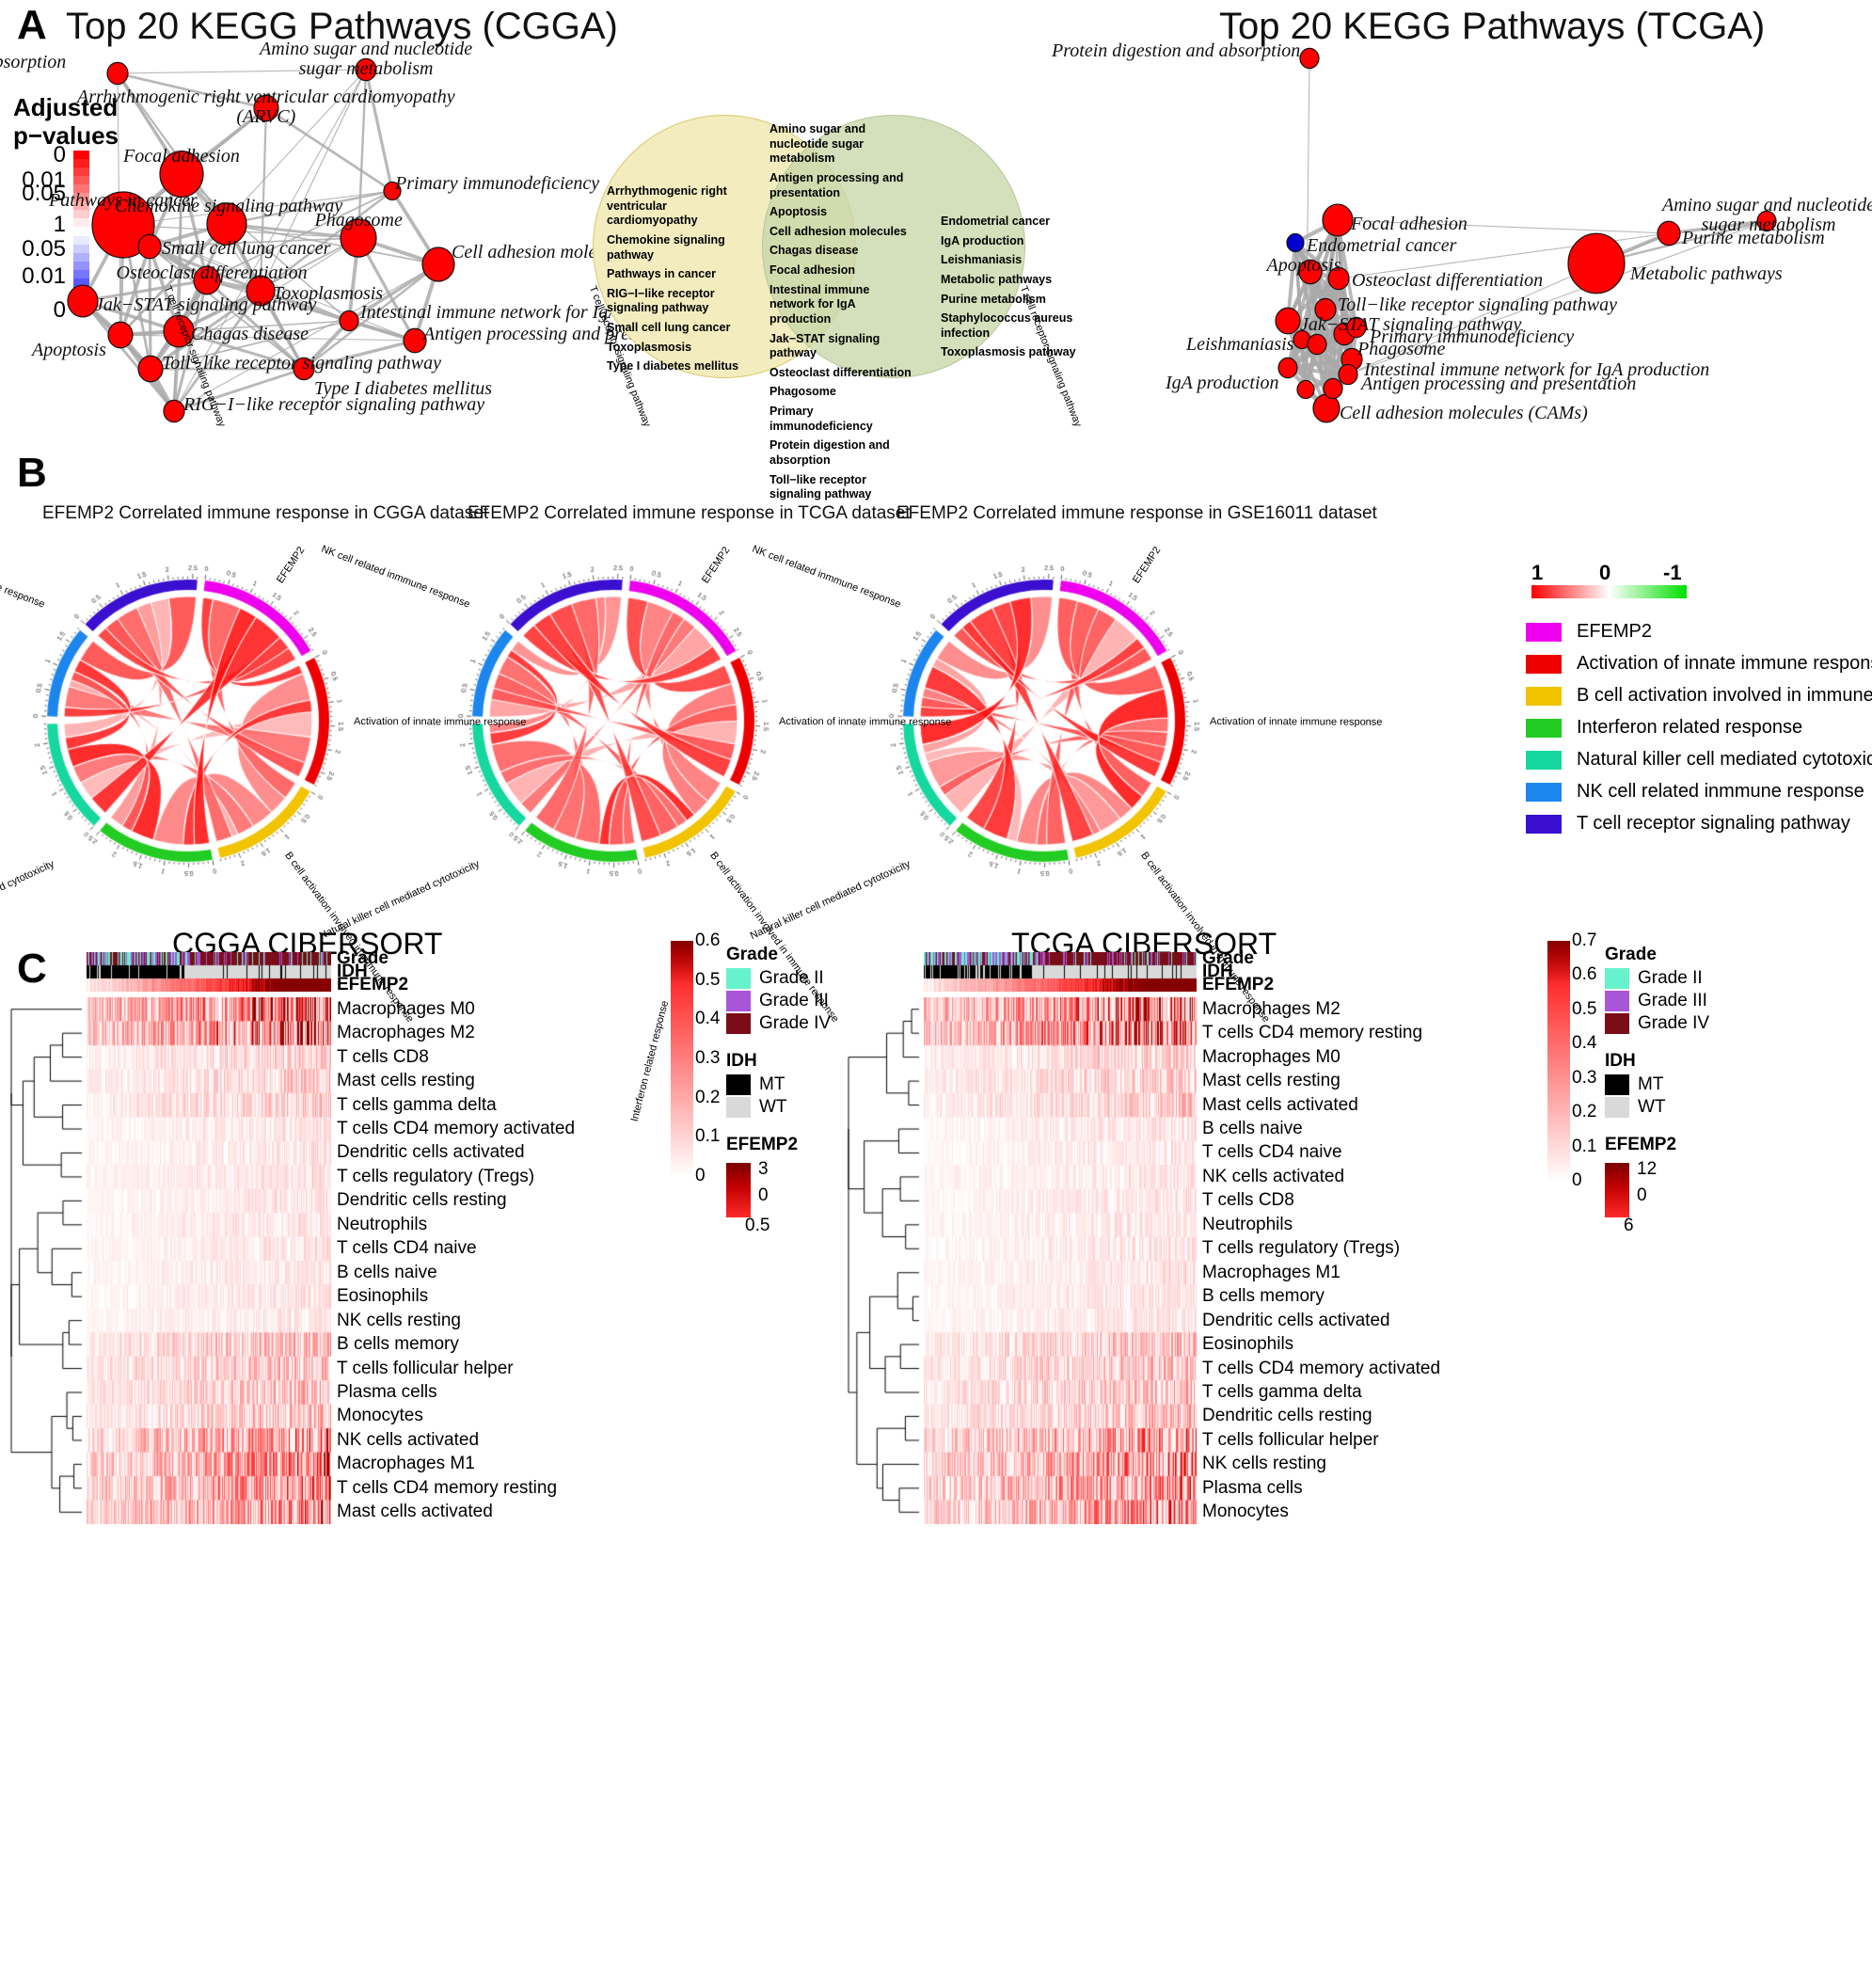 The height and width of the screenshot is (1988, 1872). What do you see at coordinates (1724, 663) in the screenshot?
I see `chord-legend-label: Activation of innate immune response` at bounding box center [1724, 663].